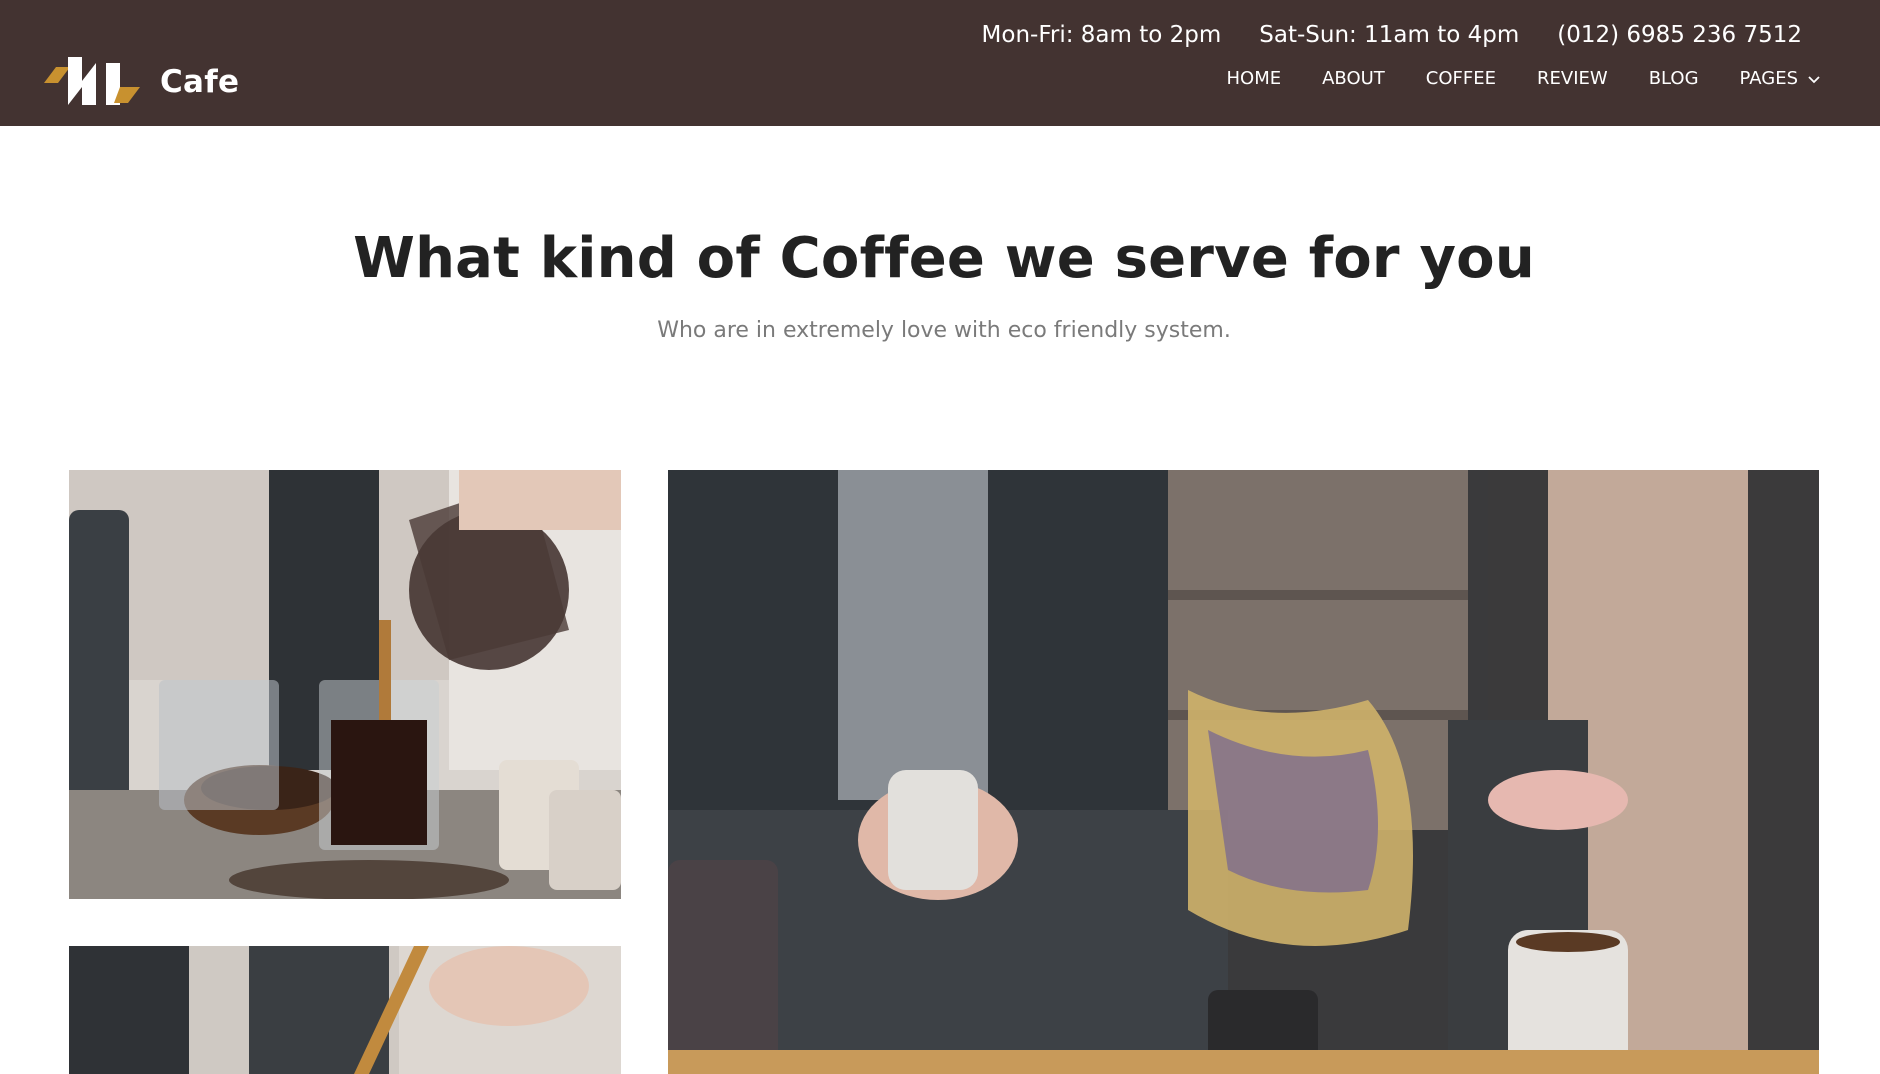 The width and height of the screenshot is (1880, 1074). Describe the element at coordinates (1814, 78) in the screenshot. I see `chevron-down-icon` at that location.